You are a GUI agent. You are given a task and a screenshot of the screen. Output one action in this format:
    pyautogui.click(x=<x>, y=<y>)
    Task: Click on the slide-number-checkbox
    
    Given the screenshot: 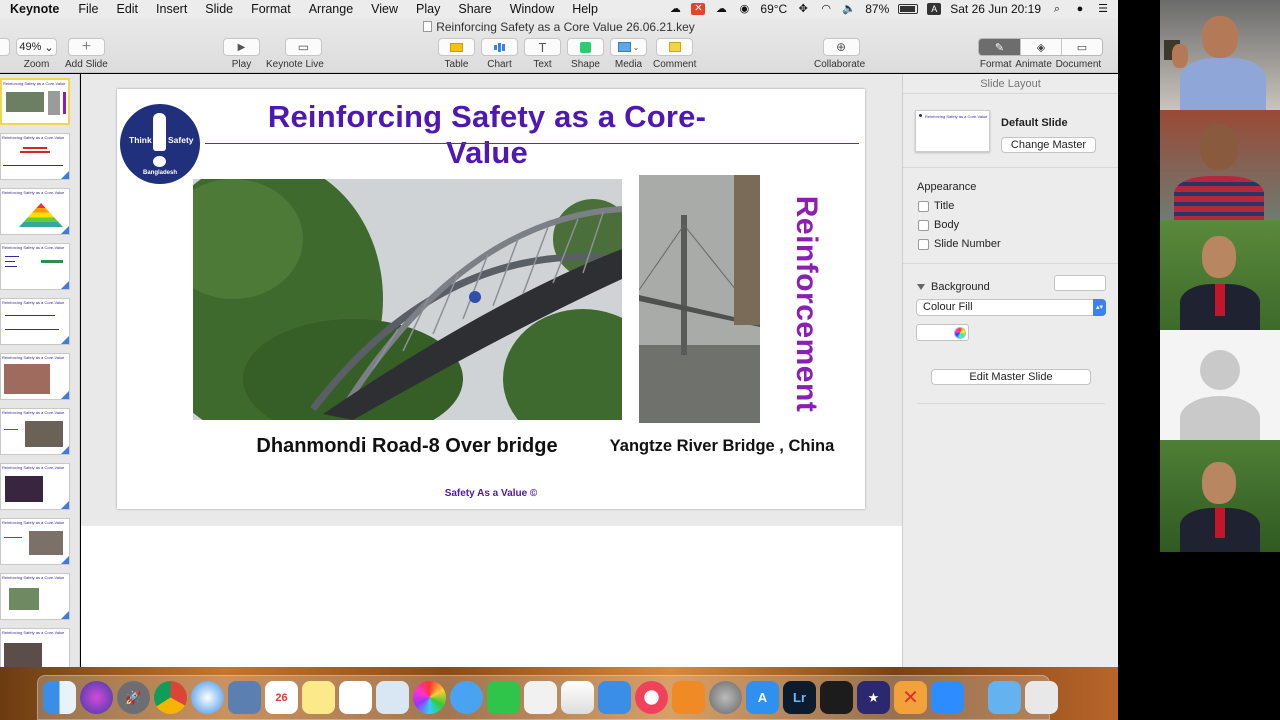 What is the action you would take?
    pyautogui.click(x=923, y=244)
    